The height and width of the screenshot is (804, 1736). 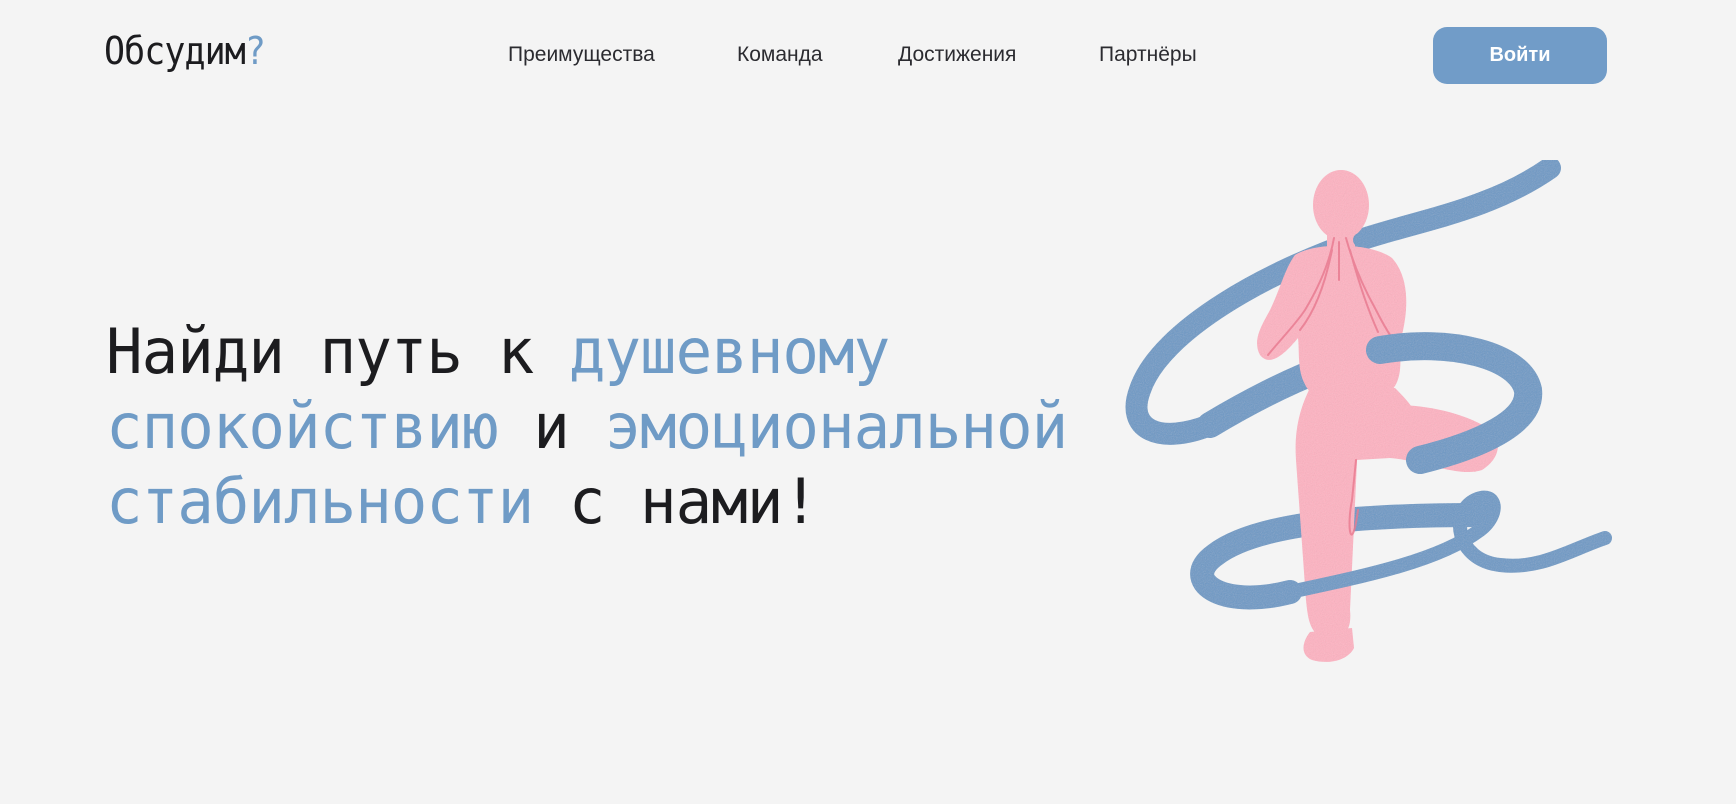 What do you see at coordinates (729, 351) in the screenshot?
I see `hero-accent-text: душевному` at bounding box center [729, 351].